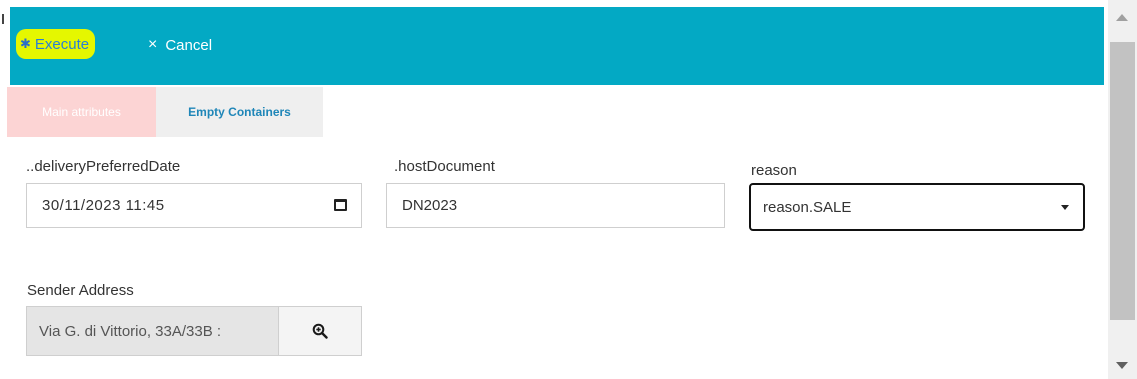  I want to click on tab-bar: Main attributes Empty Containers, so click(165, 112).